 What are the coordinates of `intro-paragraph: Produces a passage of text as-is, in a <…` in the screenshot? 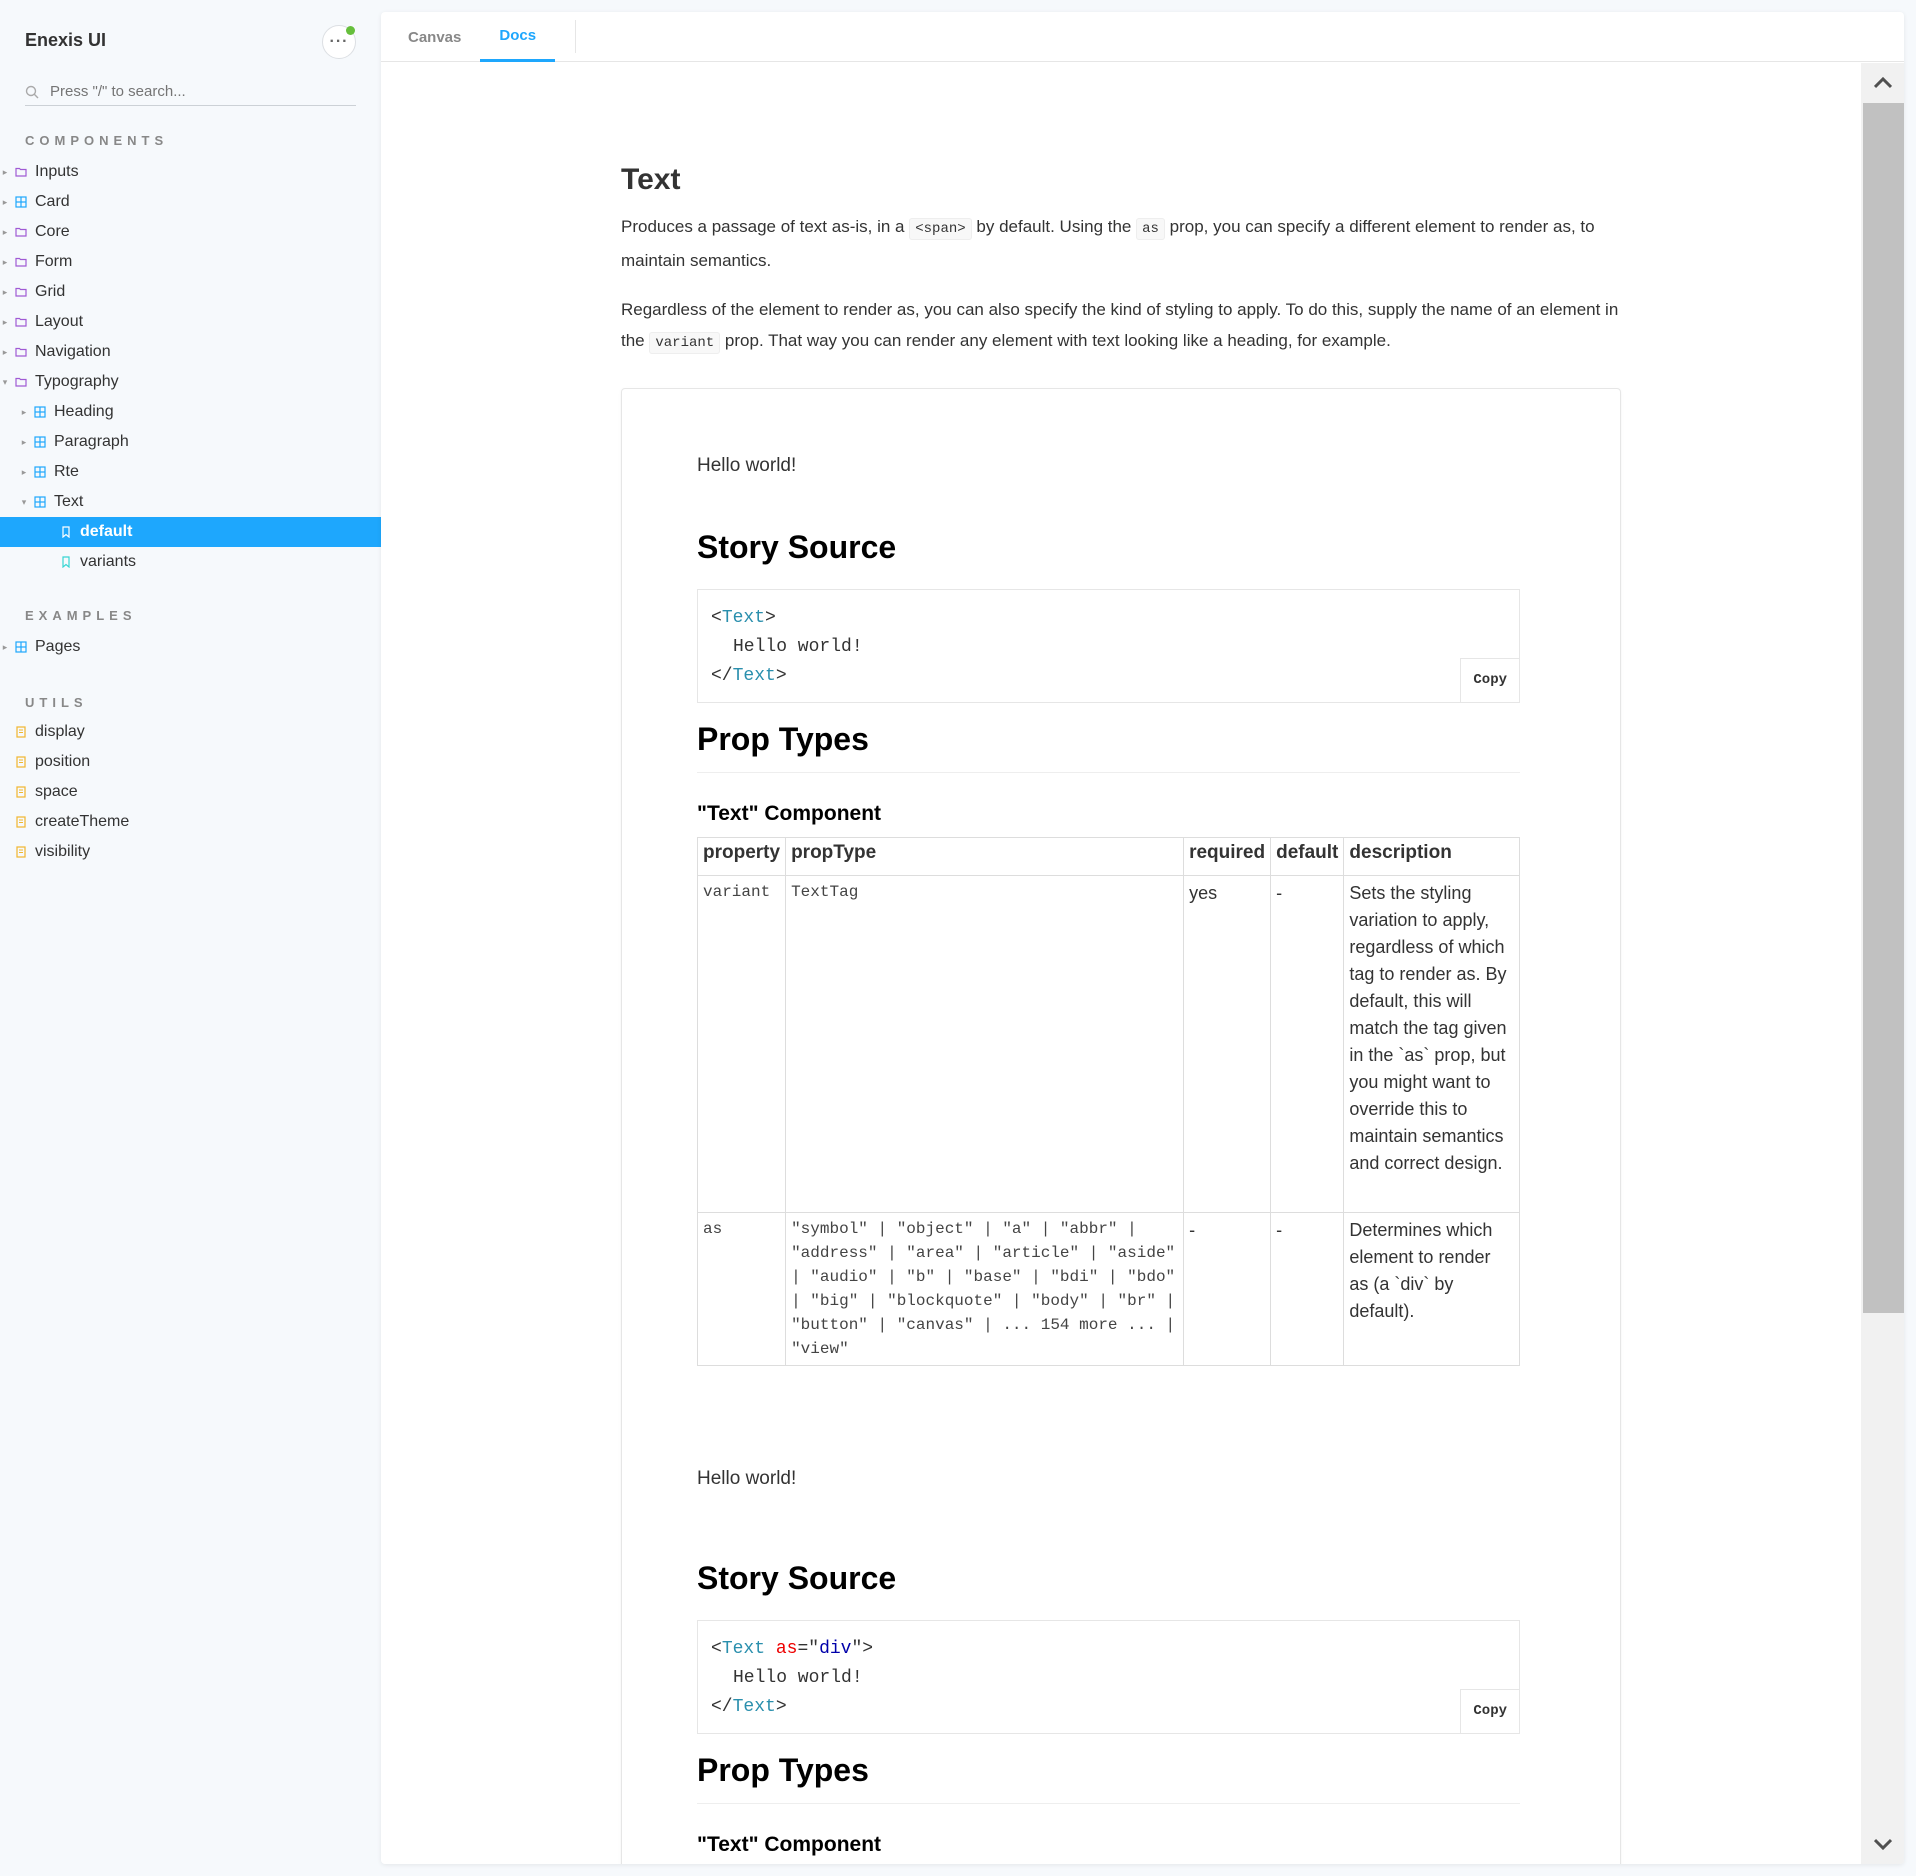 It's located at (1121, 244).